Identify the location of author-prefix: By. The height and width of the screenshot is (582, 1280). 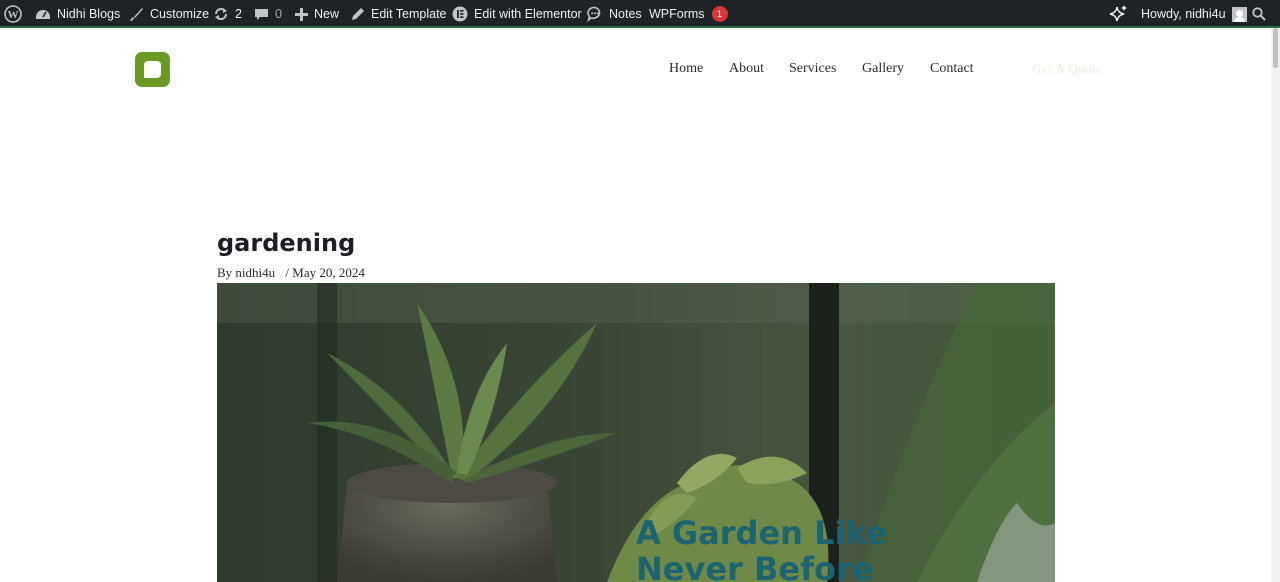
(225, 272).